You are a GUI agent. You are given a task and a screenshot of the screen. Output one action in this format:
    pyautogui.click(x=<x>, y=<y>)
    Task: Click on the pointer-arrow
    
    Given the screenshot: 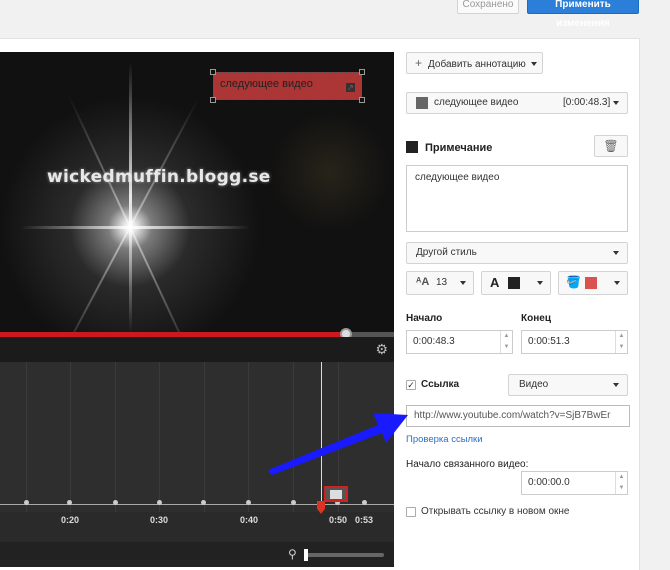 What is the action you would take?
    pyautogui.click(x=338, y=444)
    